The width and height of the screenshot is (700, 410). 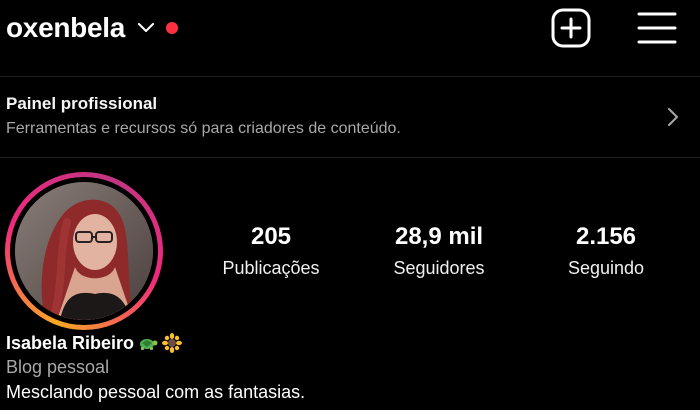 I want to click on profile-bio: Mesclando pessoal com as fantasias., so click(x=156, y=392).